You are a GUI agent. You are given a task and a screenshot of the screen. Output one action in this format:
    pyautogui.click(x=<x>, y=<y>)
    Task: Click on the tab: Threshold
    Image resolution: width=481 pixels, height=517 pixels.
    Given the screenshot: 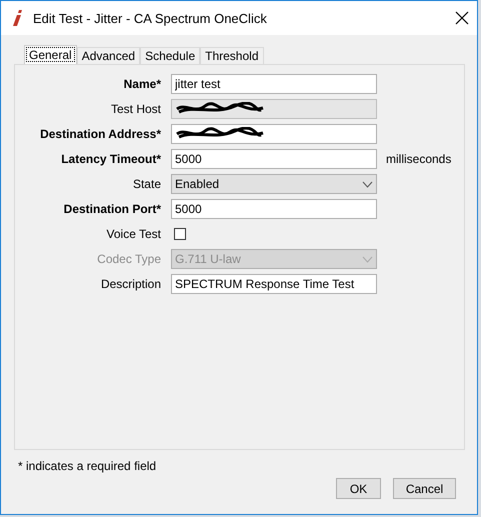 What is the action you would take?
    pyautogui.click(x=232, y=55)
    